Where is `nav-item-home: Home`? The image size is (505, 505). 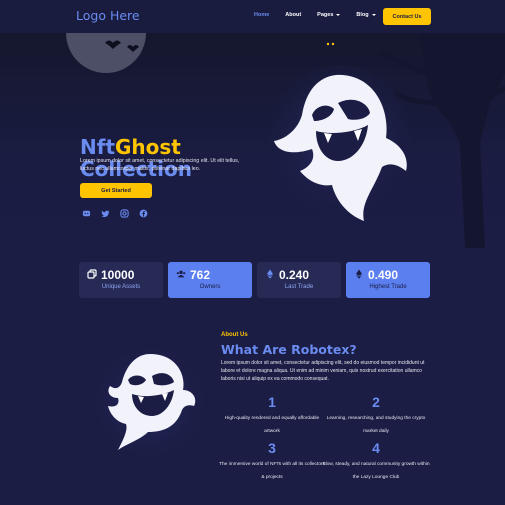
nav-item-home: Home is located at coordinates (261, 15).